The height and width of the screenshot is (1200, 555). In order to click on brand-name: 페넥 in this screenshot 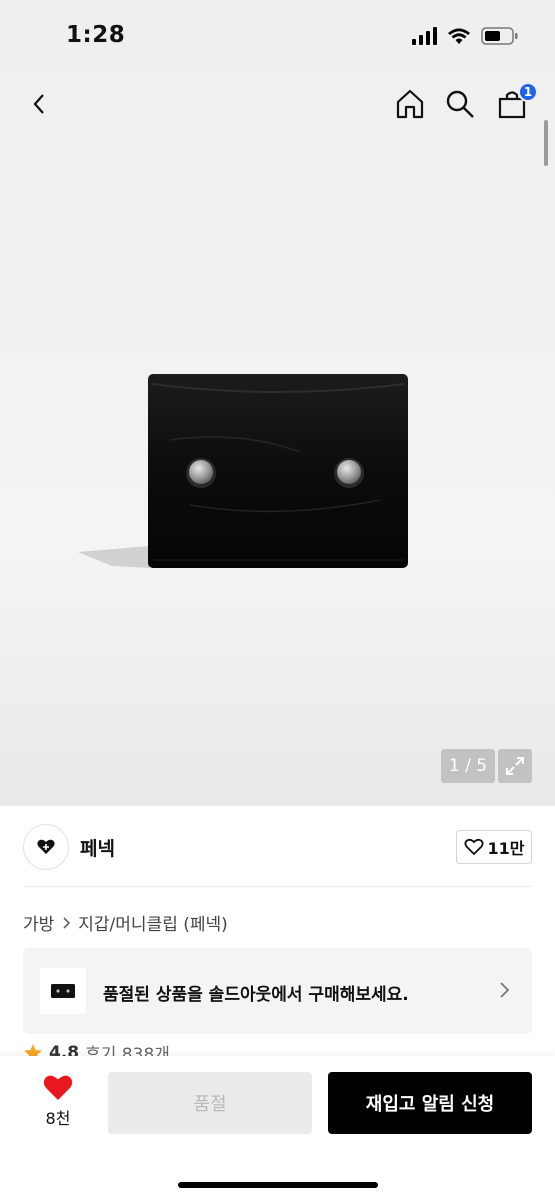, I will do `click(97, 847)`.